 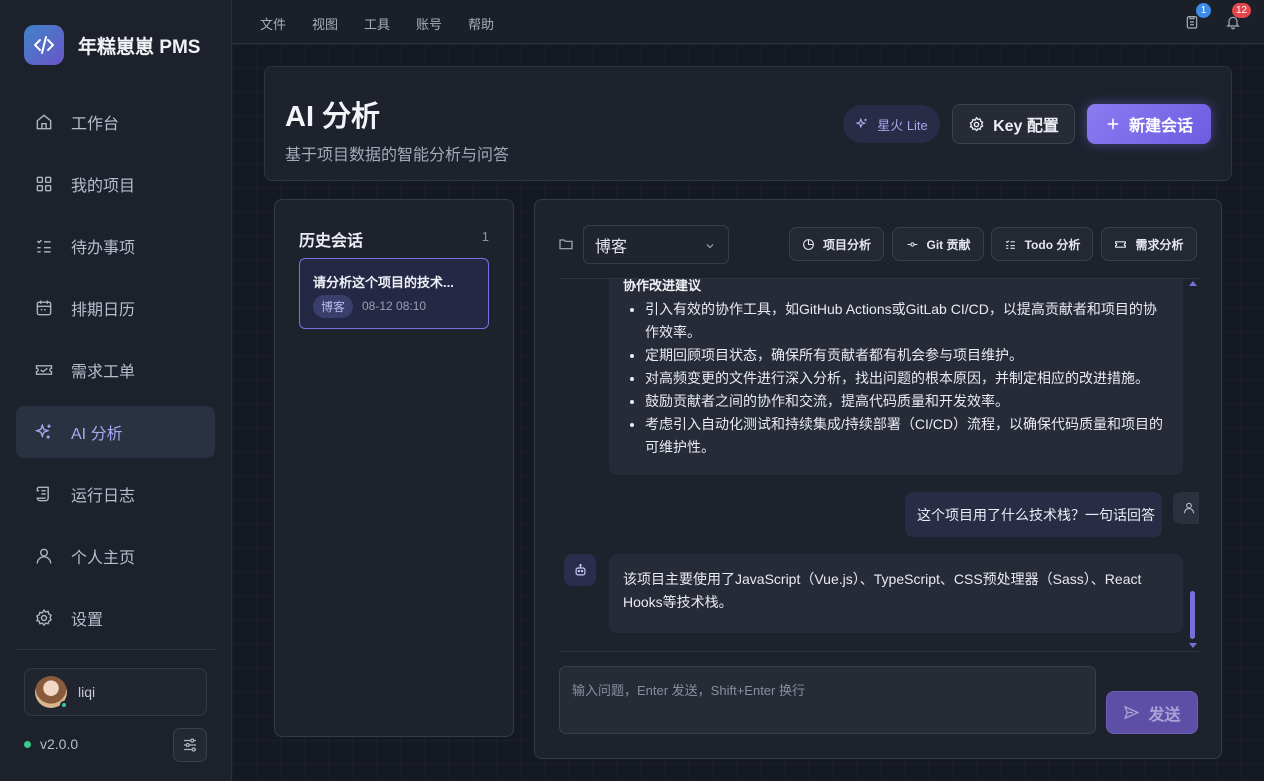 I want to click on project-analysis-button: 项目分析, so click(x=836, y=244).